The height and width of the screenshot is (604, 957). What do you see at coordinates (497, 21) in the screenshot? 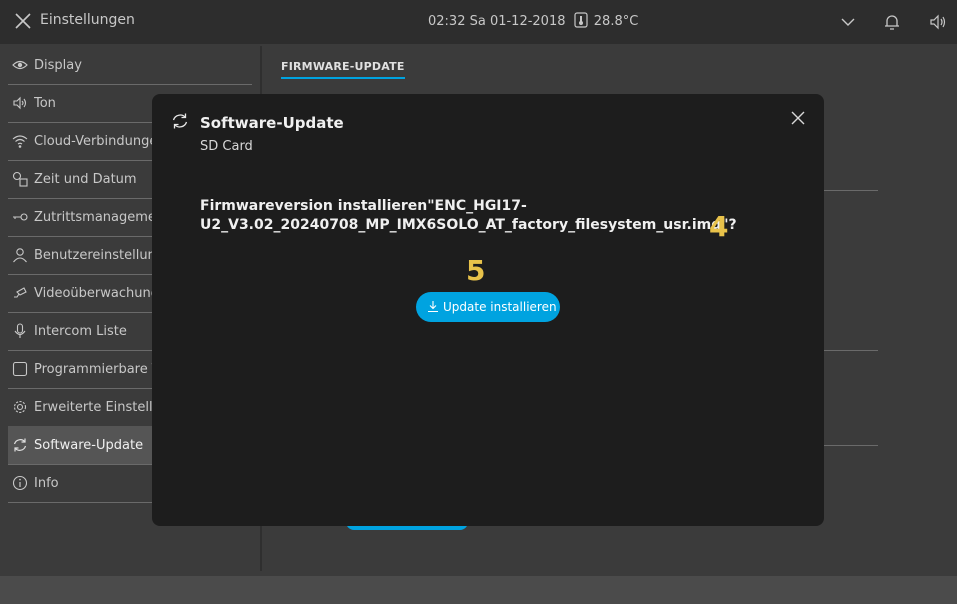
I see `datetime-text: 02:32 Sa 01-12-2018` at bounding box center [497, 21].